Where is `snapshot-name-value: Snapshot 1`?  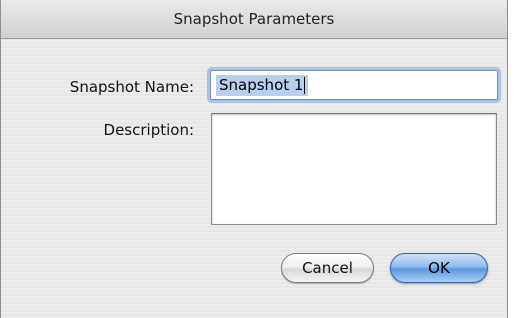
snapshot-name-value: Snapshot 1 is located at coordinates (261, 85).